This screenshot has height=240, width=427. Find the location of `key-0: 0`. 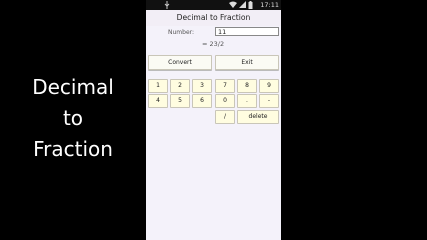

key-0: 0 is located at coordinates (225, 101).